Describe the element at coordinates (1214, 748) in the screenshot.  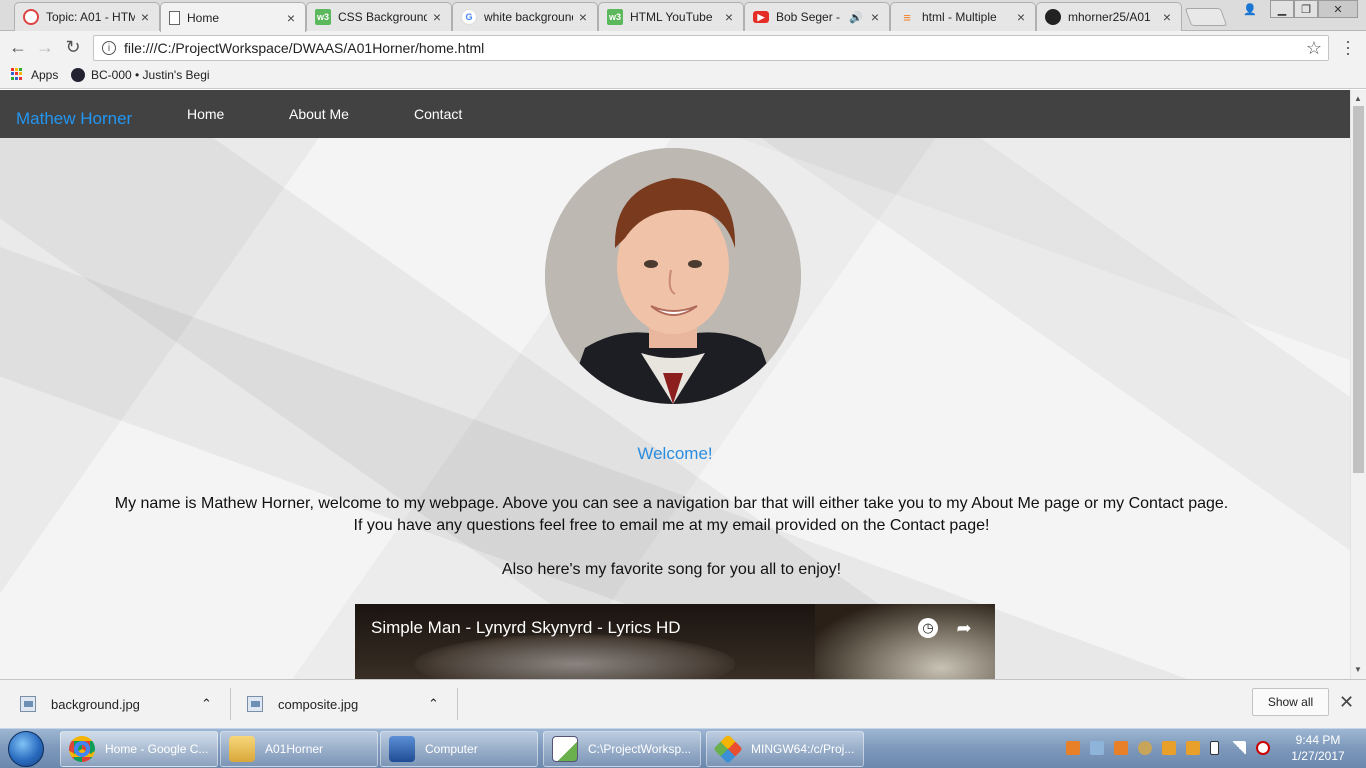
I see `battery-icon` at that location.